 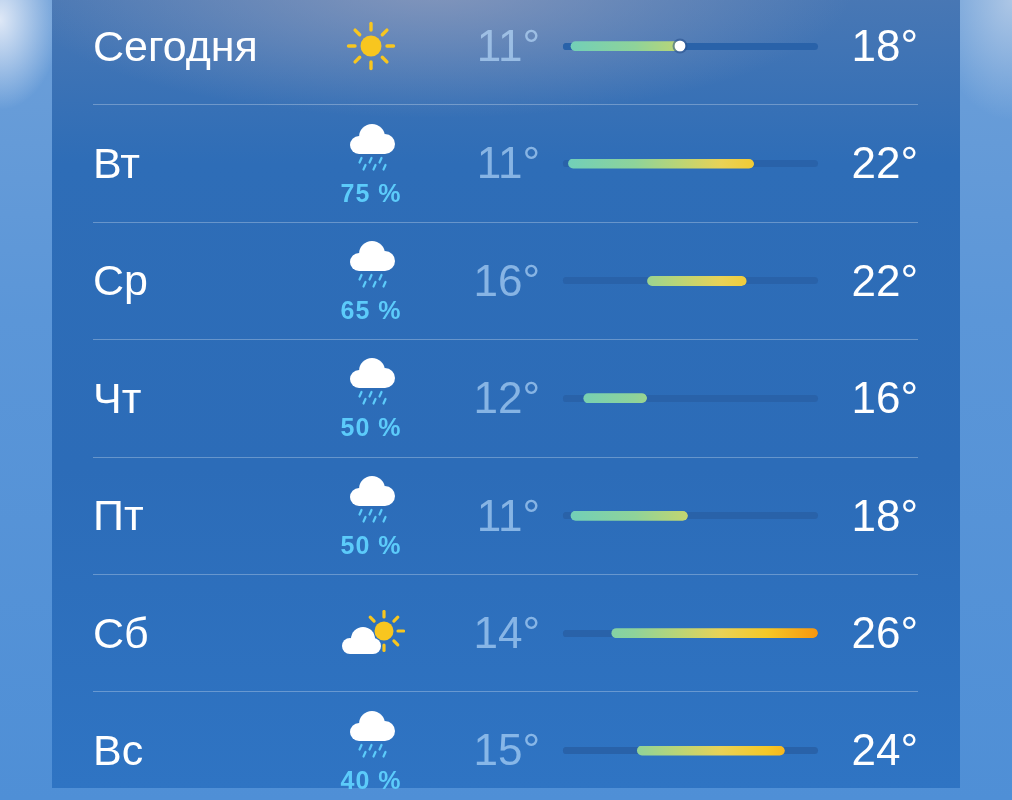 What do you see at coordinates (506, 633) in the screenshot?
I see `low-temperature: 14°` at bounding box center [506, 633].